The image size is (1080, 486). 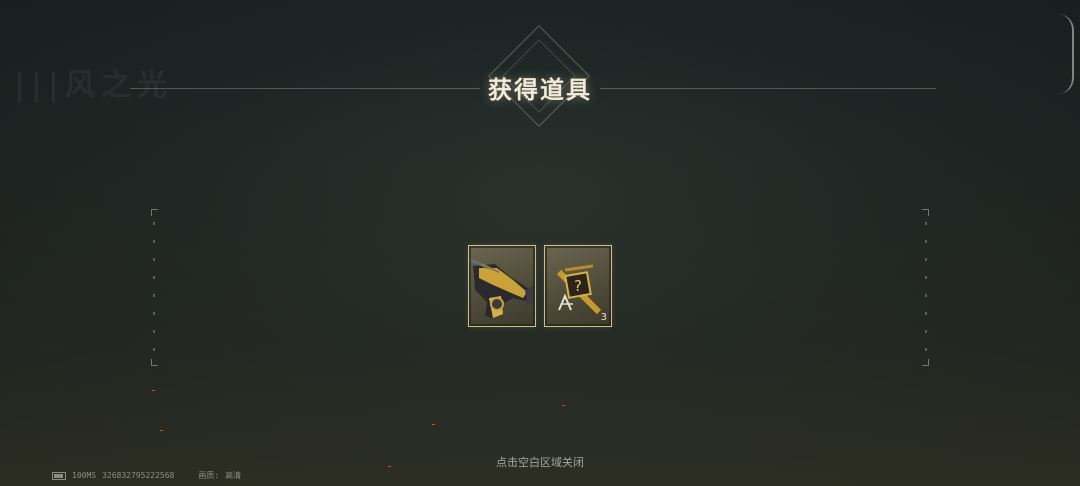 I want to click on dialog-title: 获得道具, so click(x=540, y=90).